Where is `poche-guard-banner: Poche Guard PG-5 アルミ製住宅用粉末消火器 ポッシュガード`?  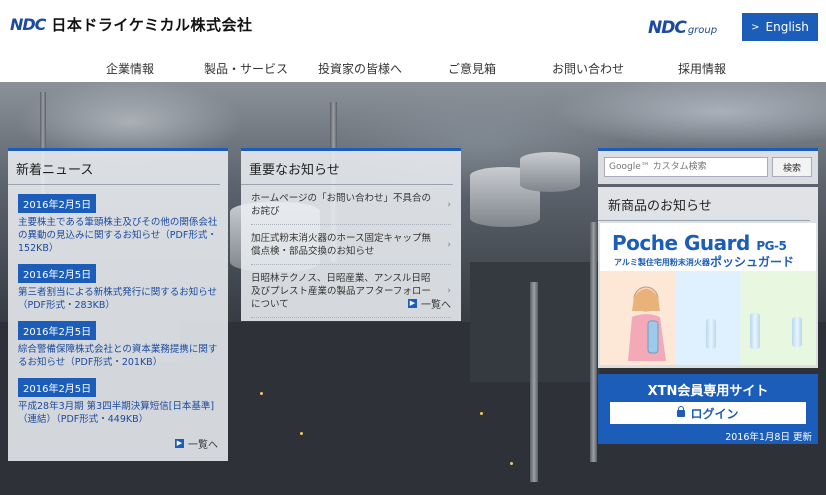 poche-guard-banner: Poche Guard PG-5 アルミ製住宅用粉末消火器 ポッシュガード is located at coordinates (708, 294).